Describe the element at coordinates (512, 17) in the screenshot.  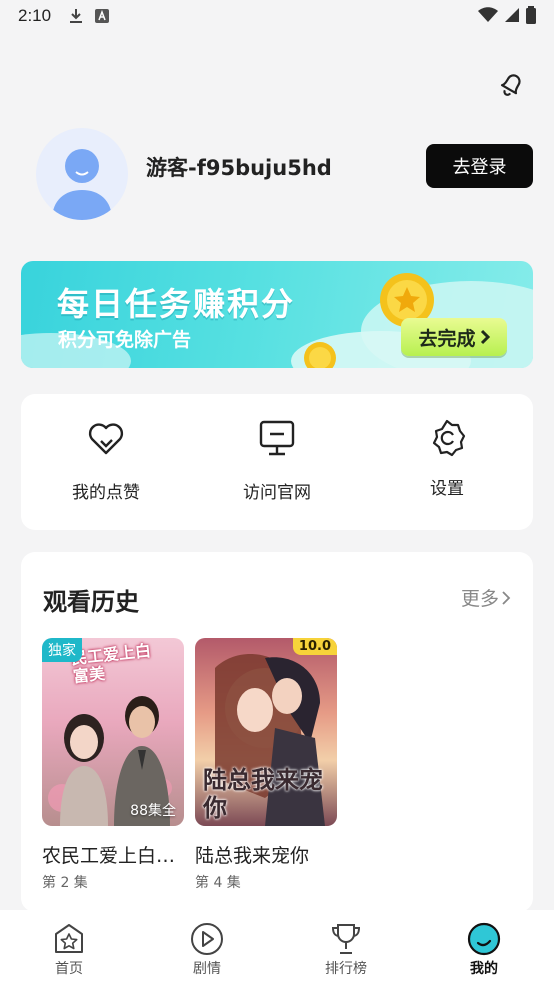
I see `cellular-signal-icon` at that location.